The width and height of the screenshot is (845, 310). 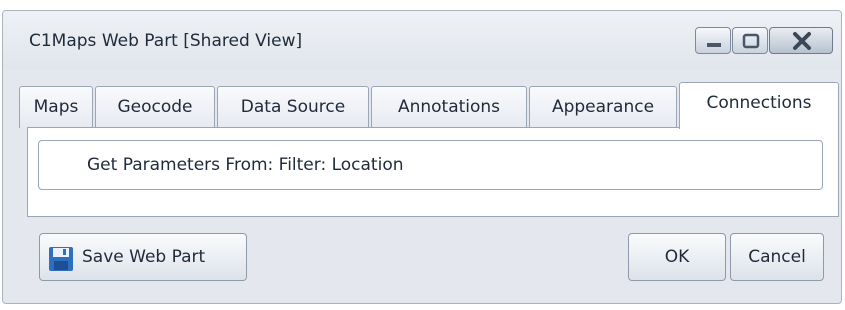 What do you see at coordinates (759, 105) in the screenshot?
I see `tab-connections: Connections` at bounding box center [759, 105].